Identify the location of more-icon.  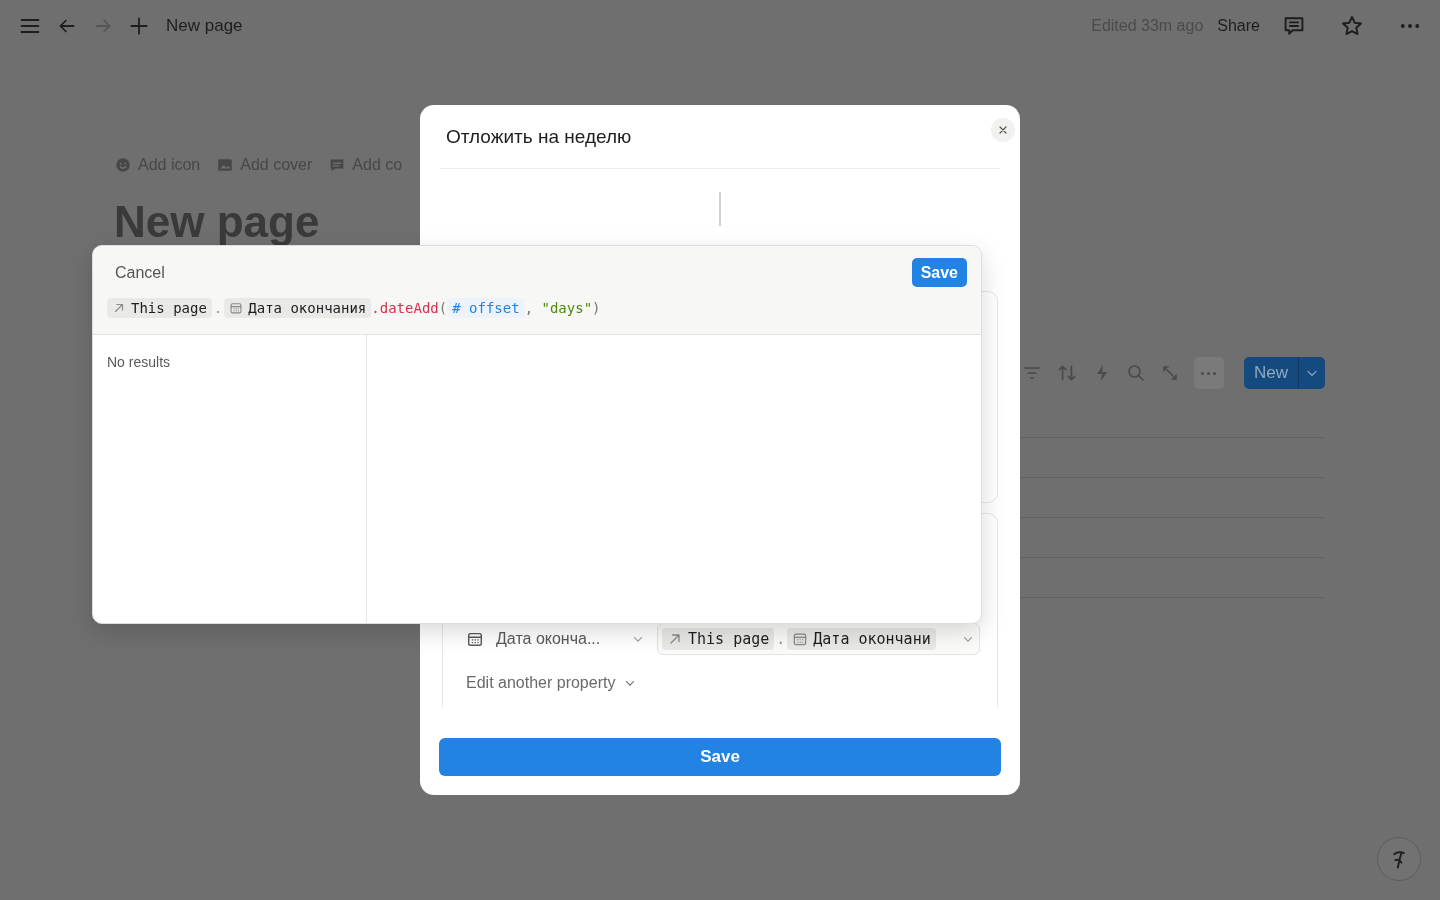
(1209, 373).